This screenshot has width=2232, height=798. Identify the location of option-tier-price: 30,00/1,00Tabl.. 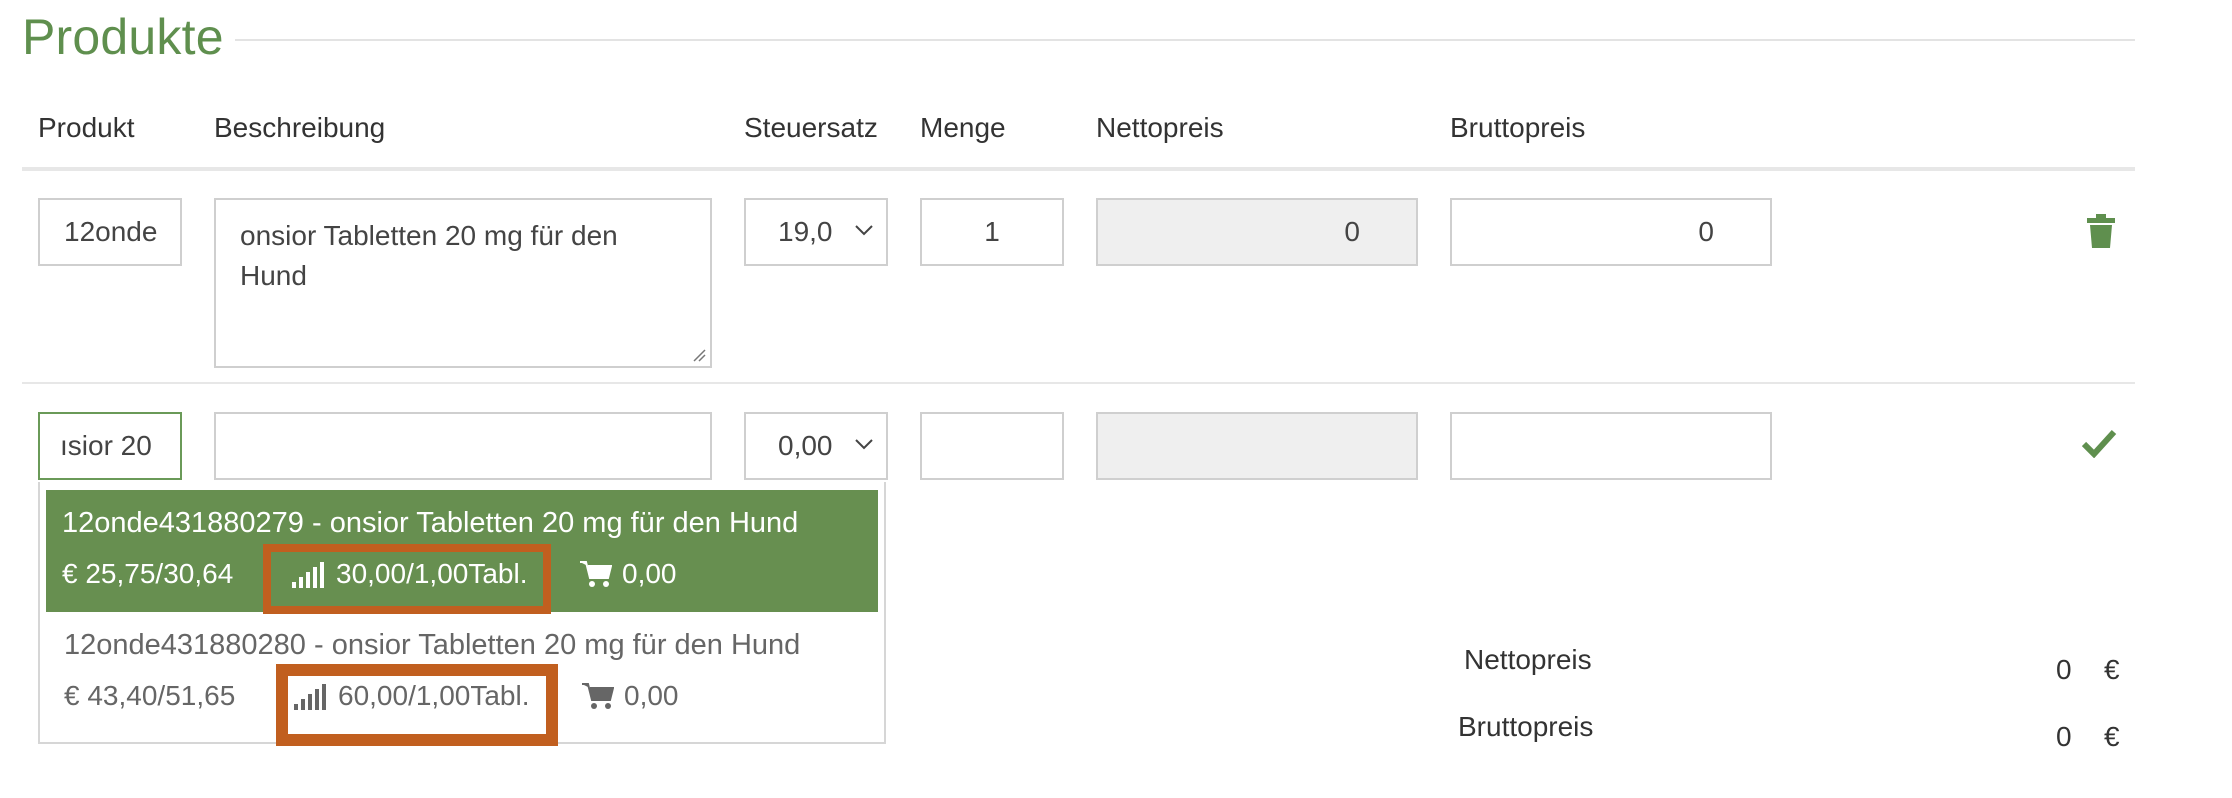
(432, 573).